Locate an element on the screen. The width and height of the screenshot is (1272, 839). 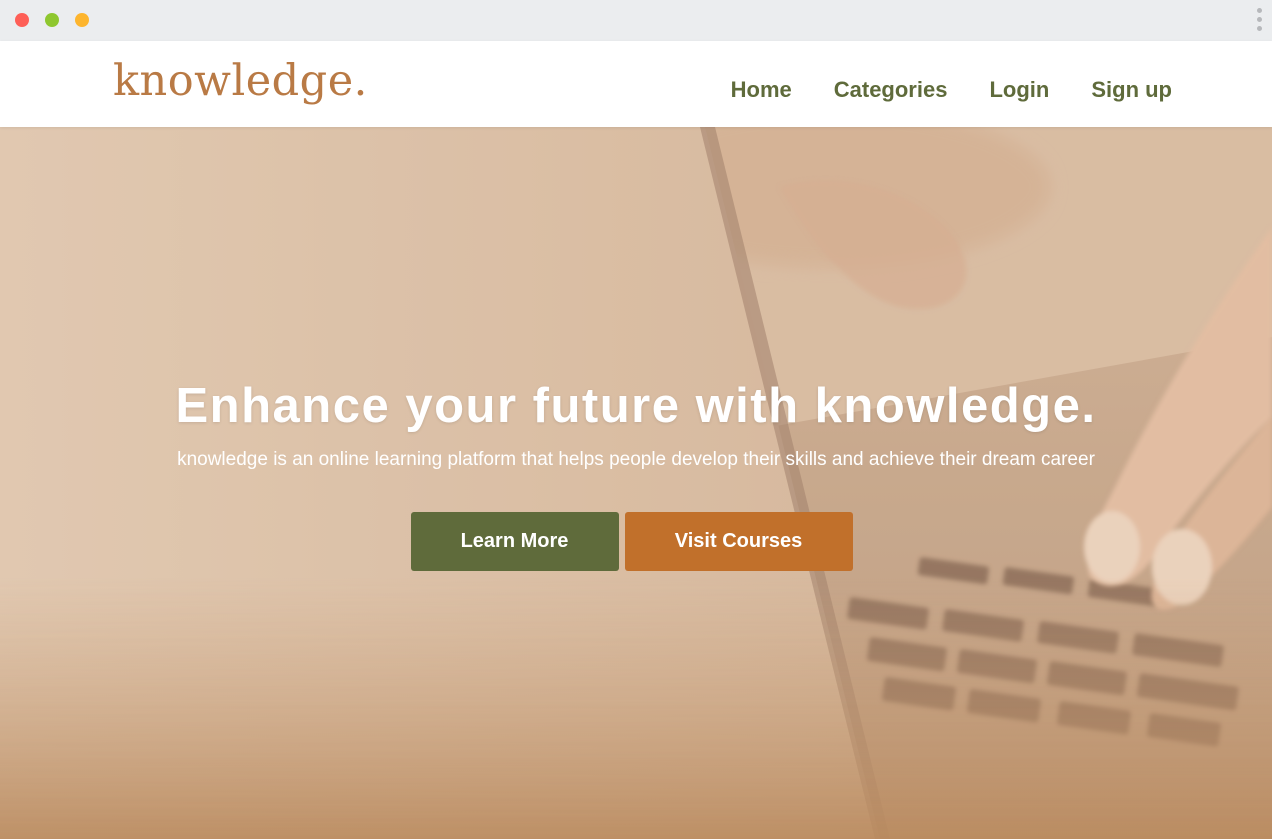
browser-chrome is located at coordinates (636, 20).